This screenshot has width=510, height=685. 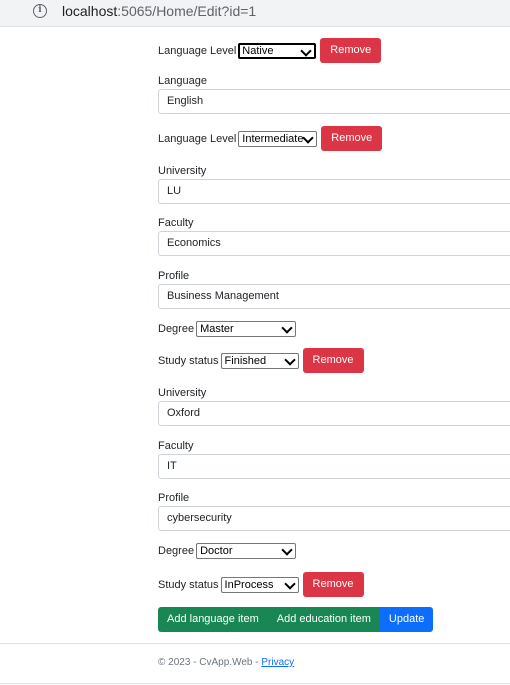 What do you see at coordinates (406, 619) in the screenshot?
I see `update-button: Update` at bounding box center [406, 619].